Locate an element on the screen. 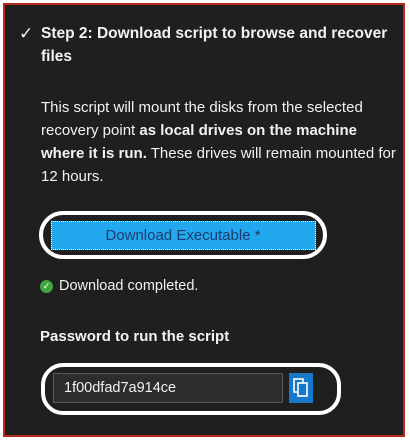 This screenshot has height=441, width=410. copy-button is located at coordinates (301, 388).